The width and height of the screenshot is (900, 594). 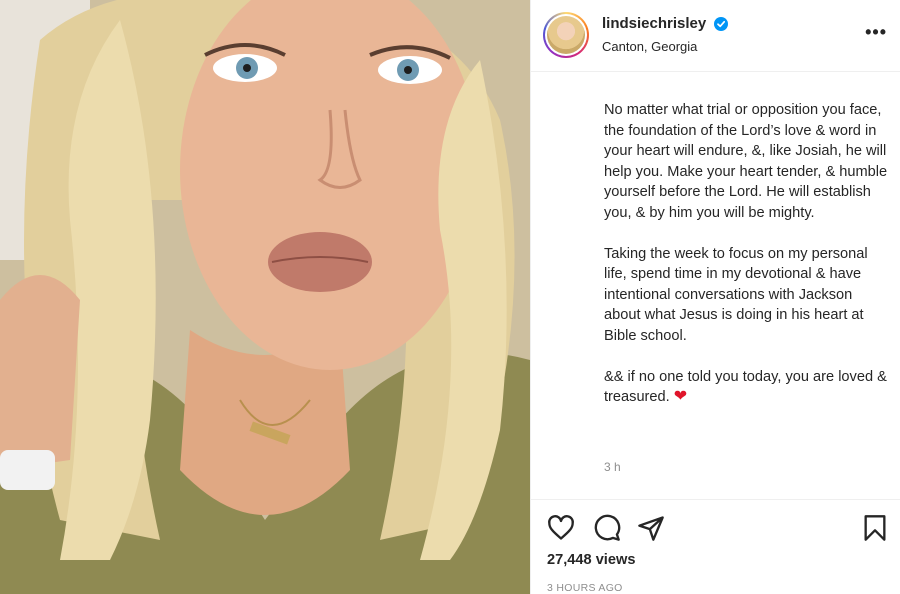 I want to click on view-count: 27,448 views, so click(x=591, y=560).